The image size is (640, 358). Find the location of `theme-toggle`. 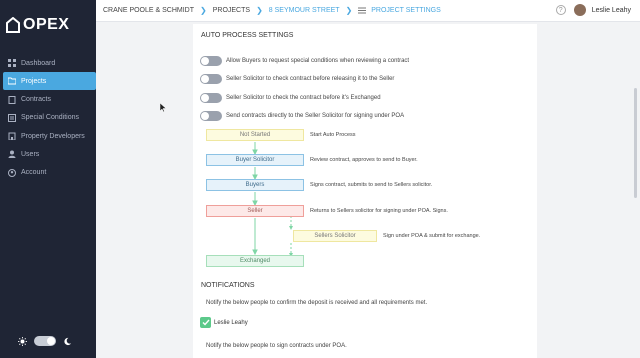

theme-toggle is located at coordinates (45, 341).